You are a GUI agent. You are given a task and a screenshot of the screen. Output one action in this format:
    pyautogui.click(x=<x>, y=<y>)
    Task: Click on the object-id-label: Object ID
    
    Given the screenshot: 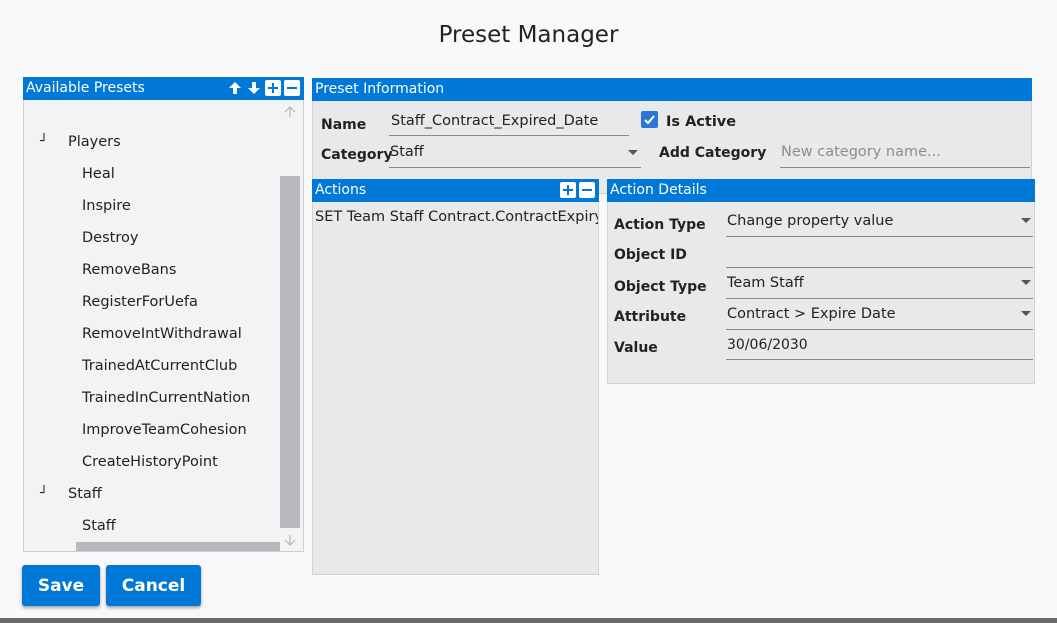 What is the action you would take?
    pyautogui.click(x=650, y=255)
    